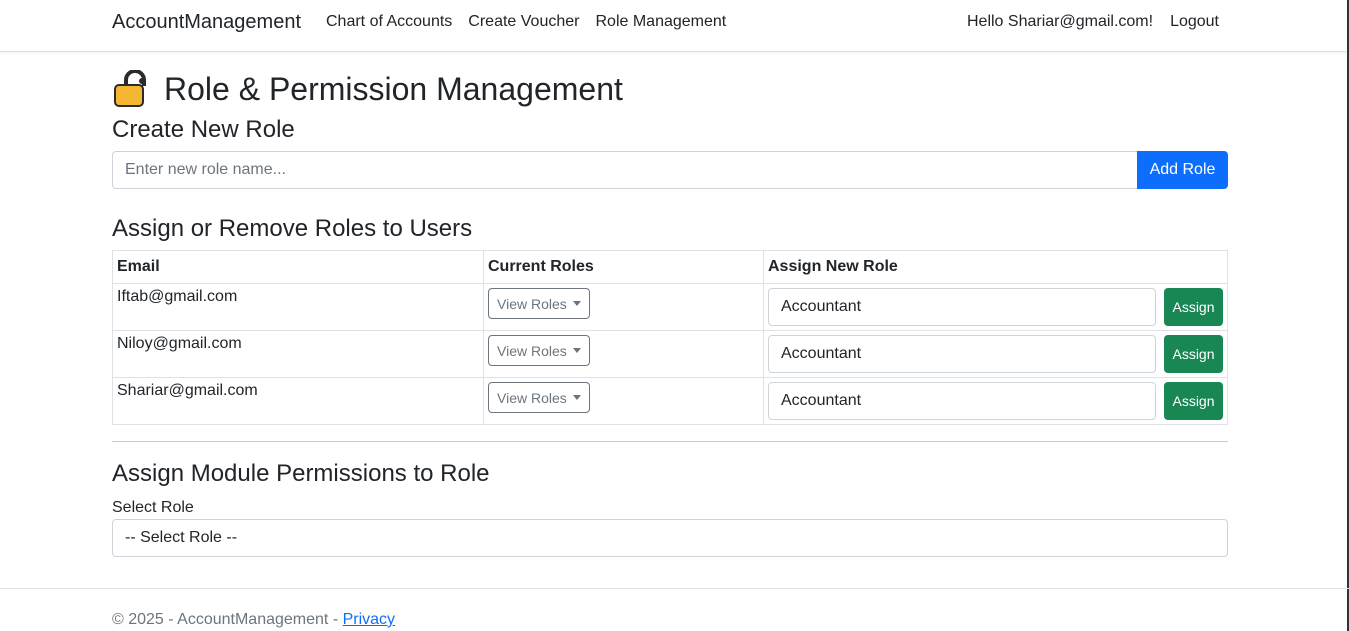 This screenshot has width=1349, height=631. Describe the element at coordinates (369, 619) in the screenshot. I see `privacy-link: Privacy` at that location.